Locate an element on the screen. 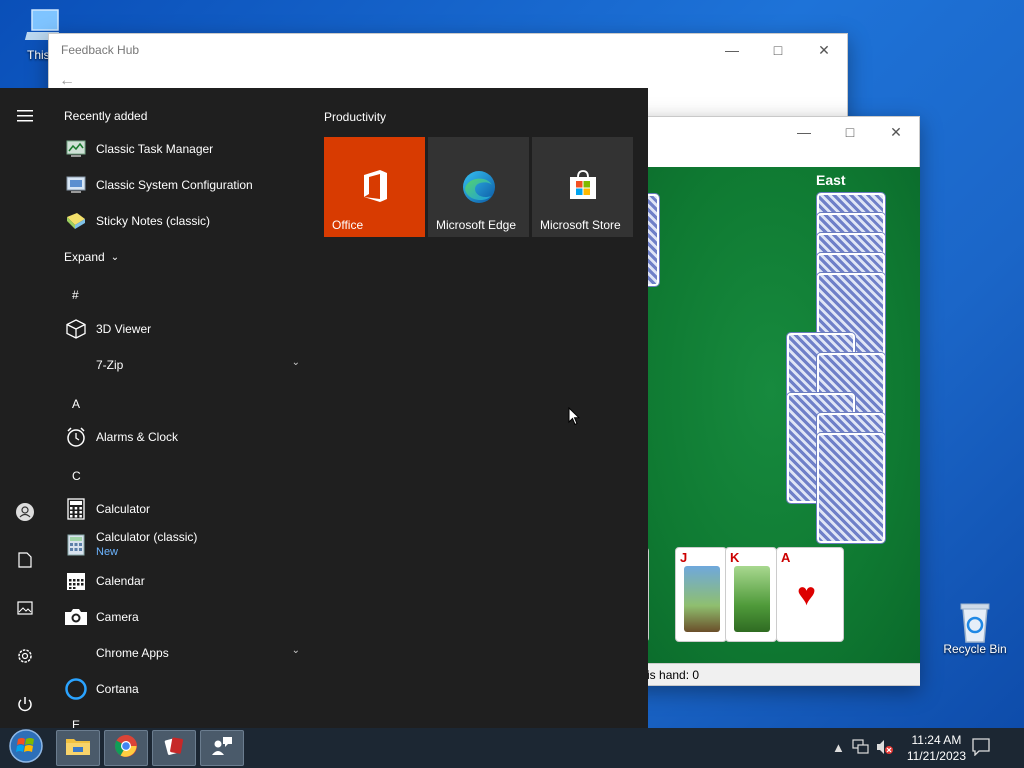 This screenshot has width=1024, height=768. calendar-icon is located at coordinates (76, 581).